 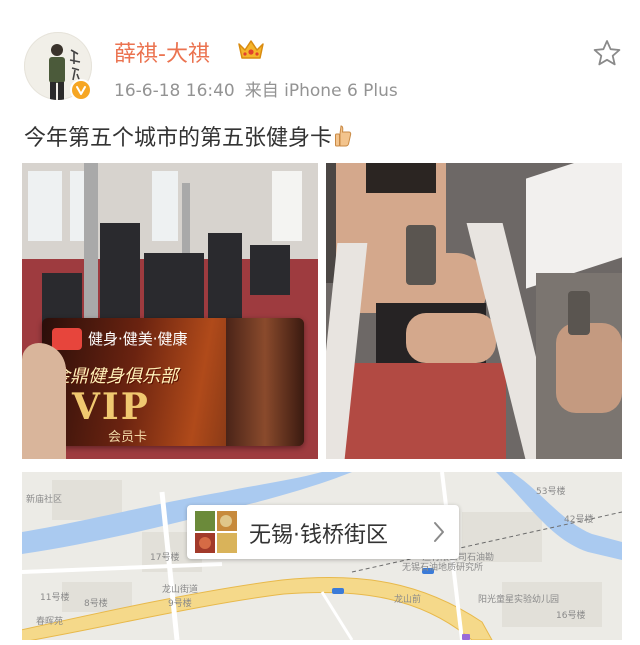 I want to click on card-logo-icon, so click(x=67, y=339).